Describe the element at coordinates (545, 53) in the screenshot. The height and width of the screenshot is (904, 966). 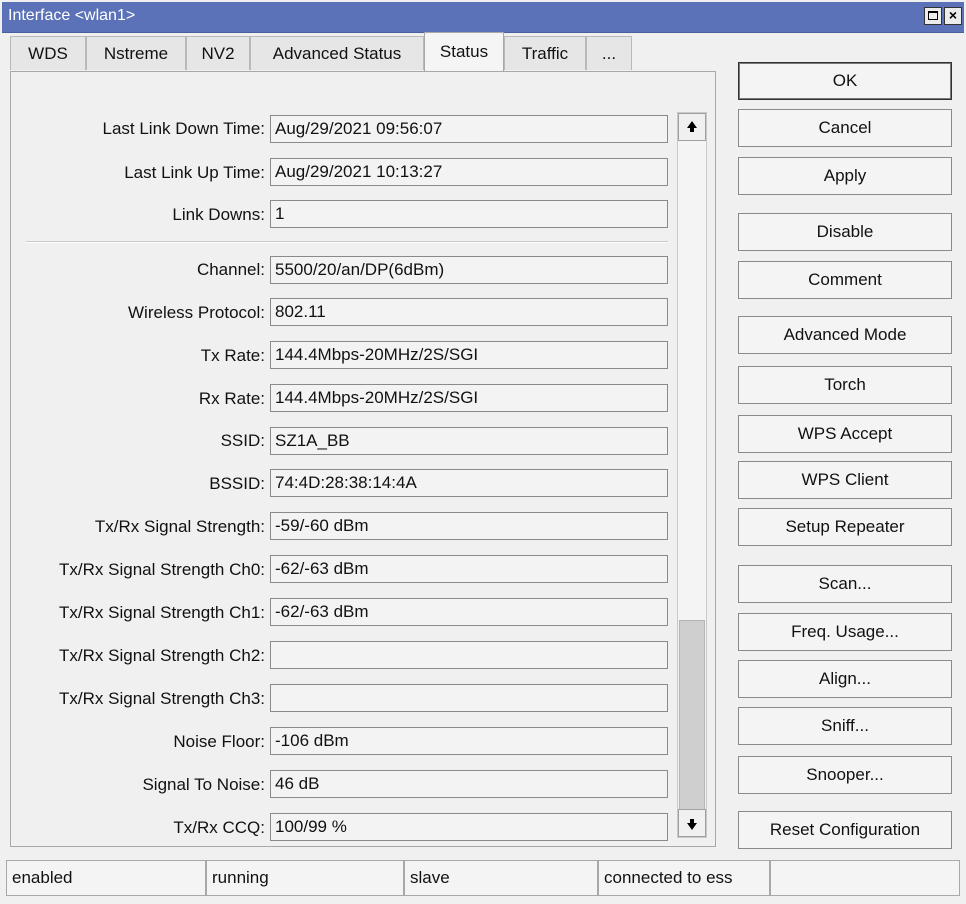
I see `tab-traffic: Traffic` at that location.